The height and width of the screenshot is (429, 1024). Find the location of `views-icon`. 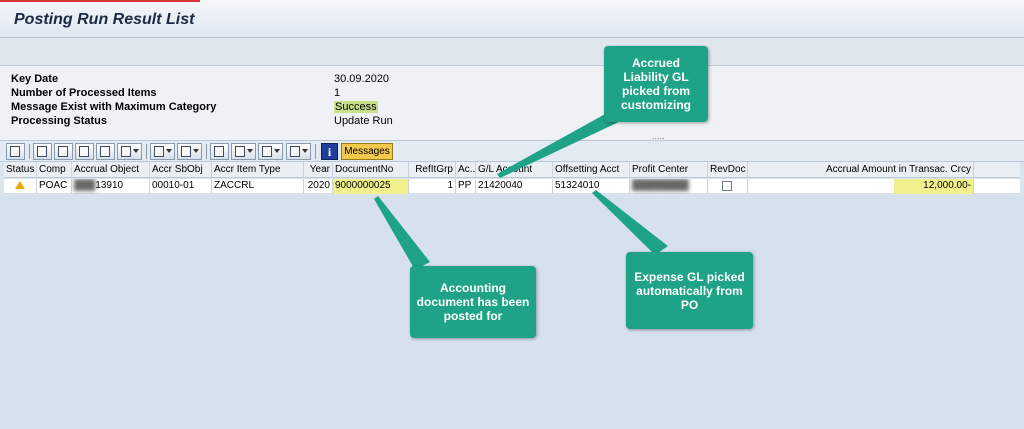

views-icon is located at coordinates (240, 151).